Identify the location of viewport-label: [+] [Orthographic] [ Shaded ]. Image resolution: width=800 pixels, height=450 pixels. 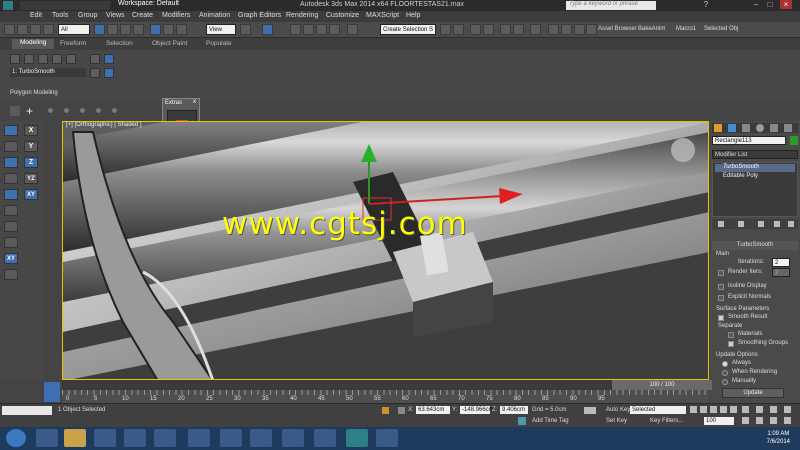
(104, 125).